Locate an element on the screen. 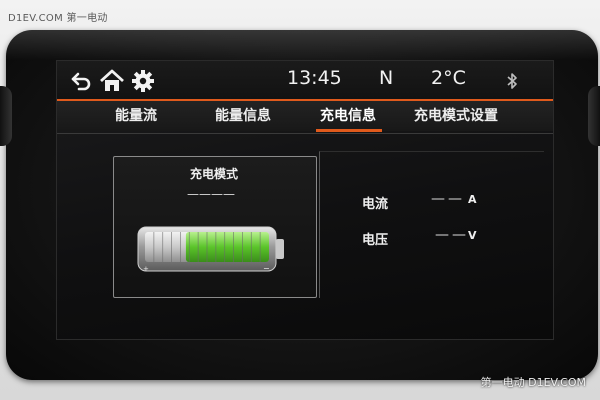  charge-mode-label: 充电模式 is located at coordinates (214, 174).